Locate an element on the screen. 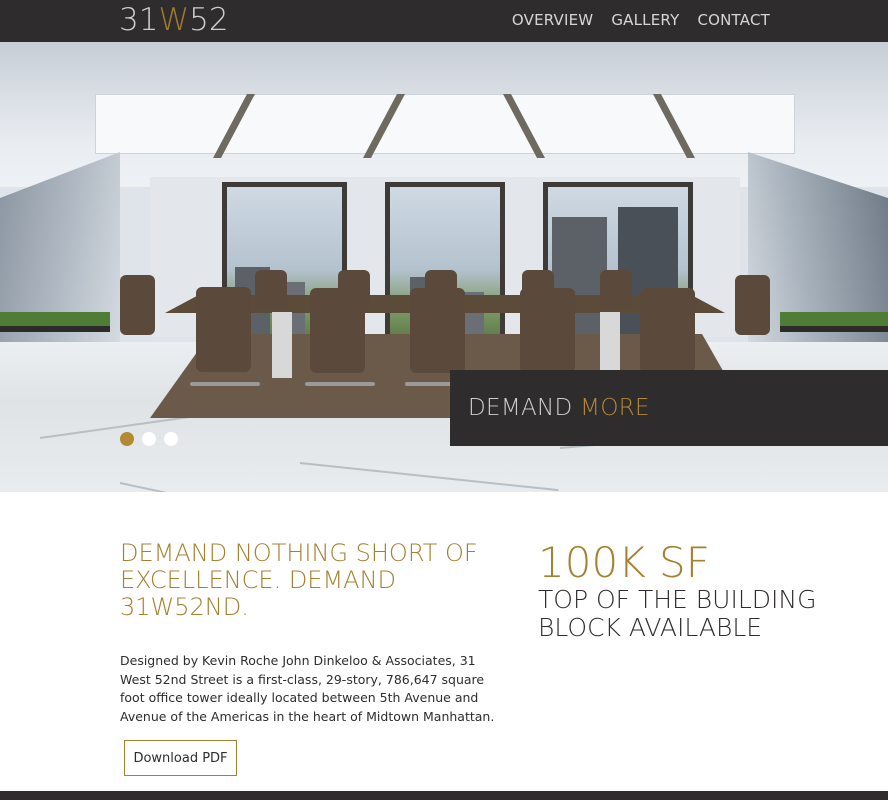 The width and height of the screenshot is (888, 800). logo-prefix: 31 is located at coordinates (139, 20).